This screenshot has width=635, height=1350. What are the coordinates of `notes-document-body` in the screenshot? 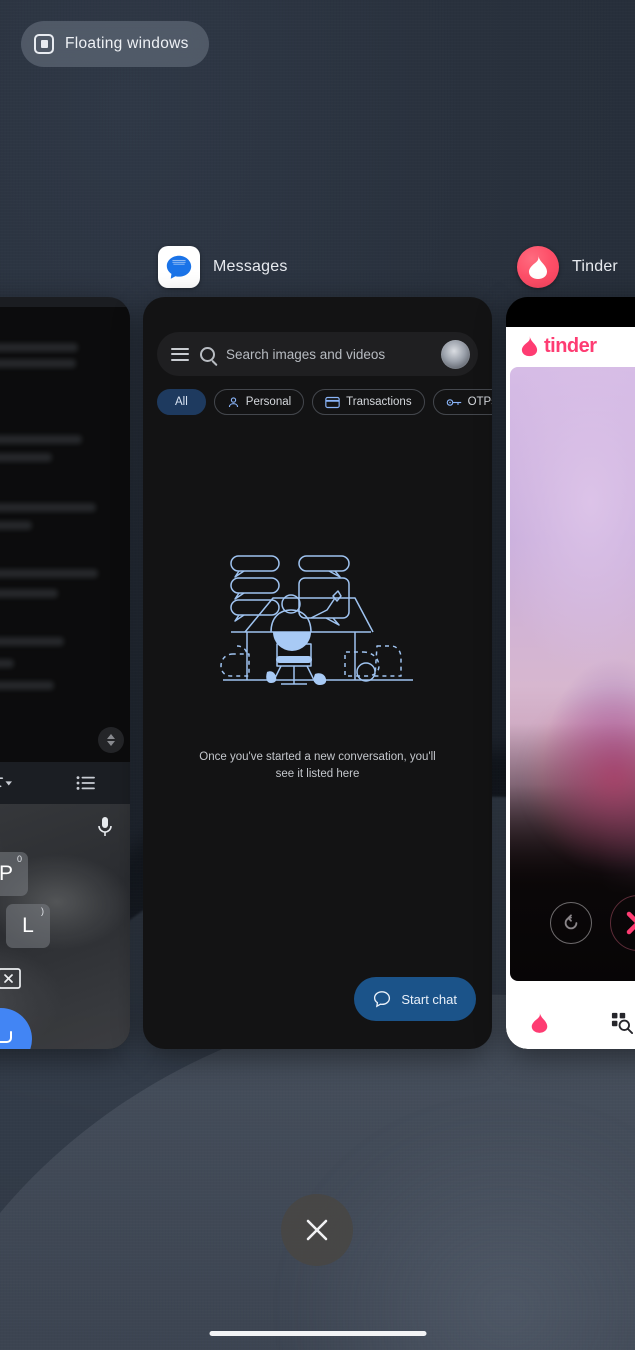 It's located at (65, 534).